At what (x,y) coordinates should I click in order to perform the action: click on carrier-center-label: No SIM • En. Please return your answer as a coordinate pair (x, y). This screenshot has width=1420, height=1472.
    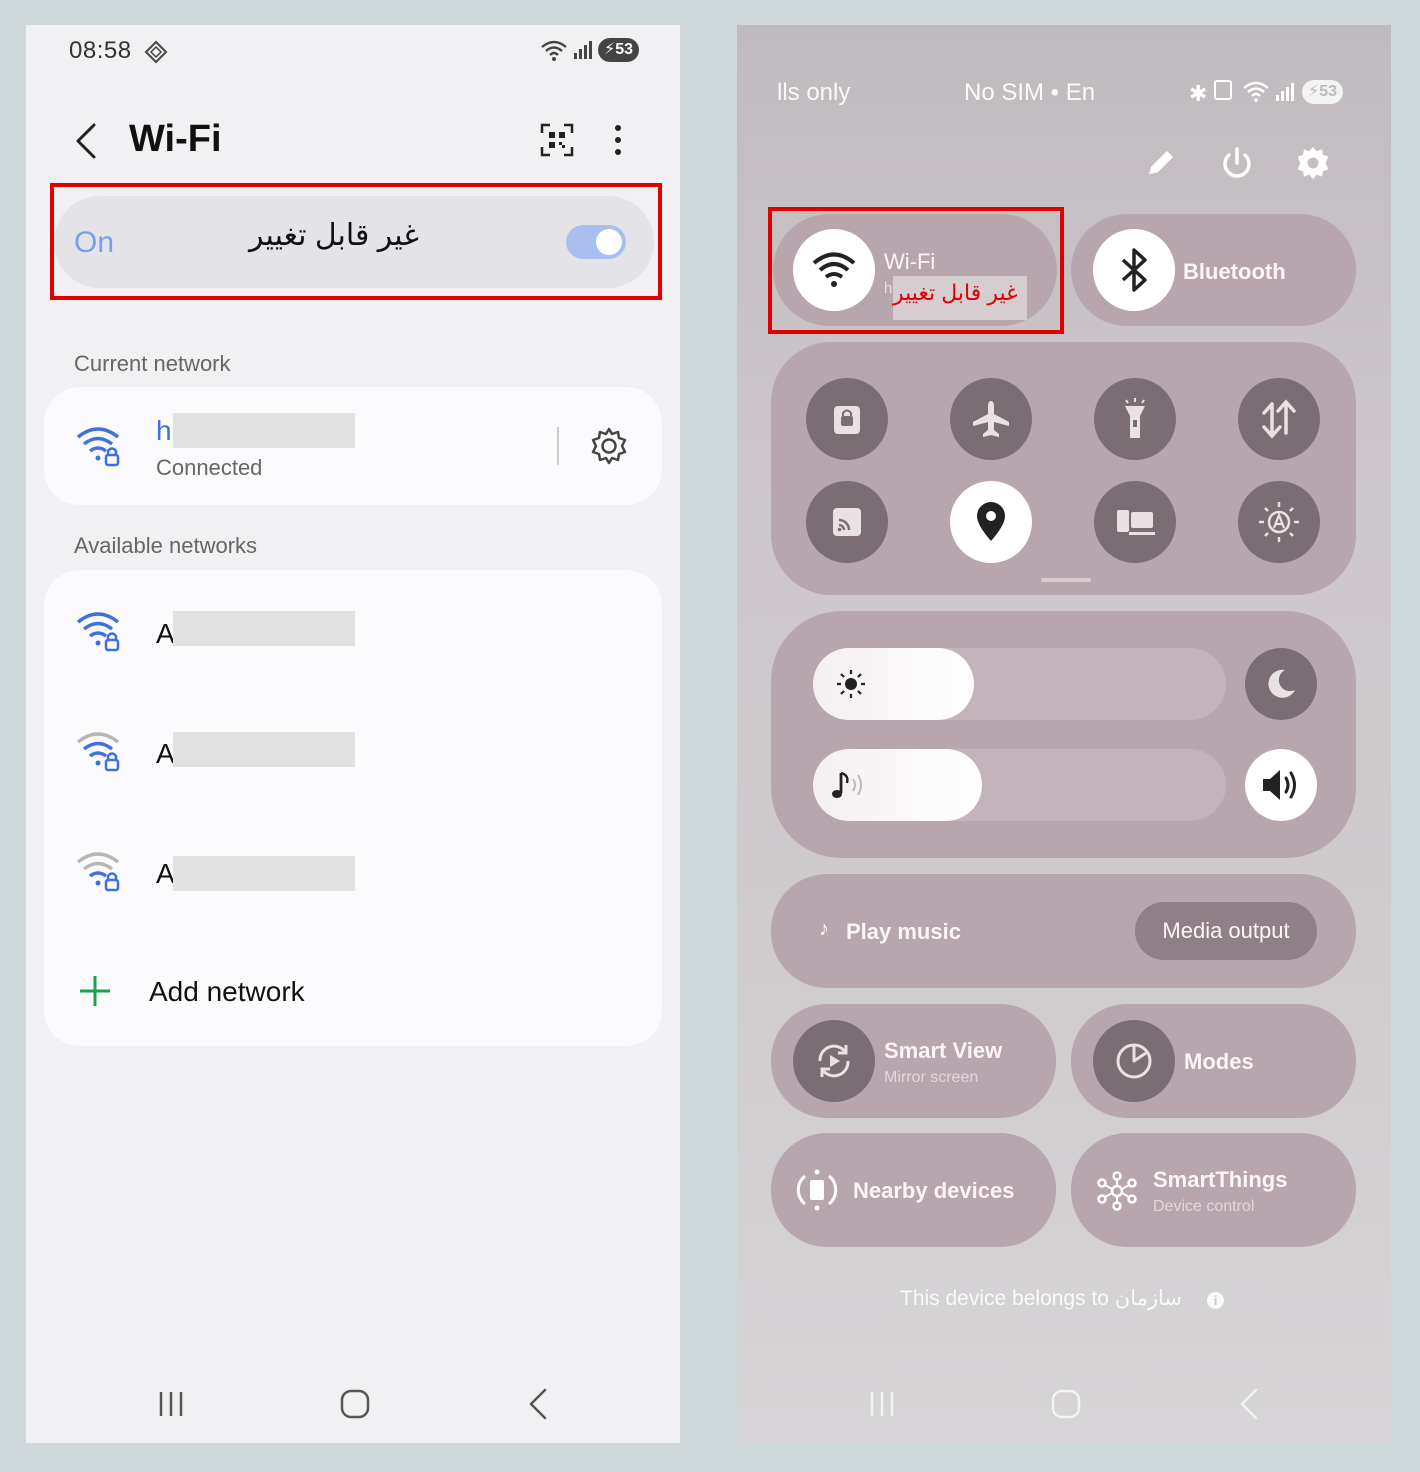
    Looking at the image, I should click on (1030, 92).